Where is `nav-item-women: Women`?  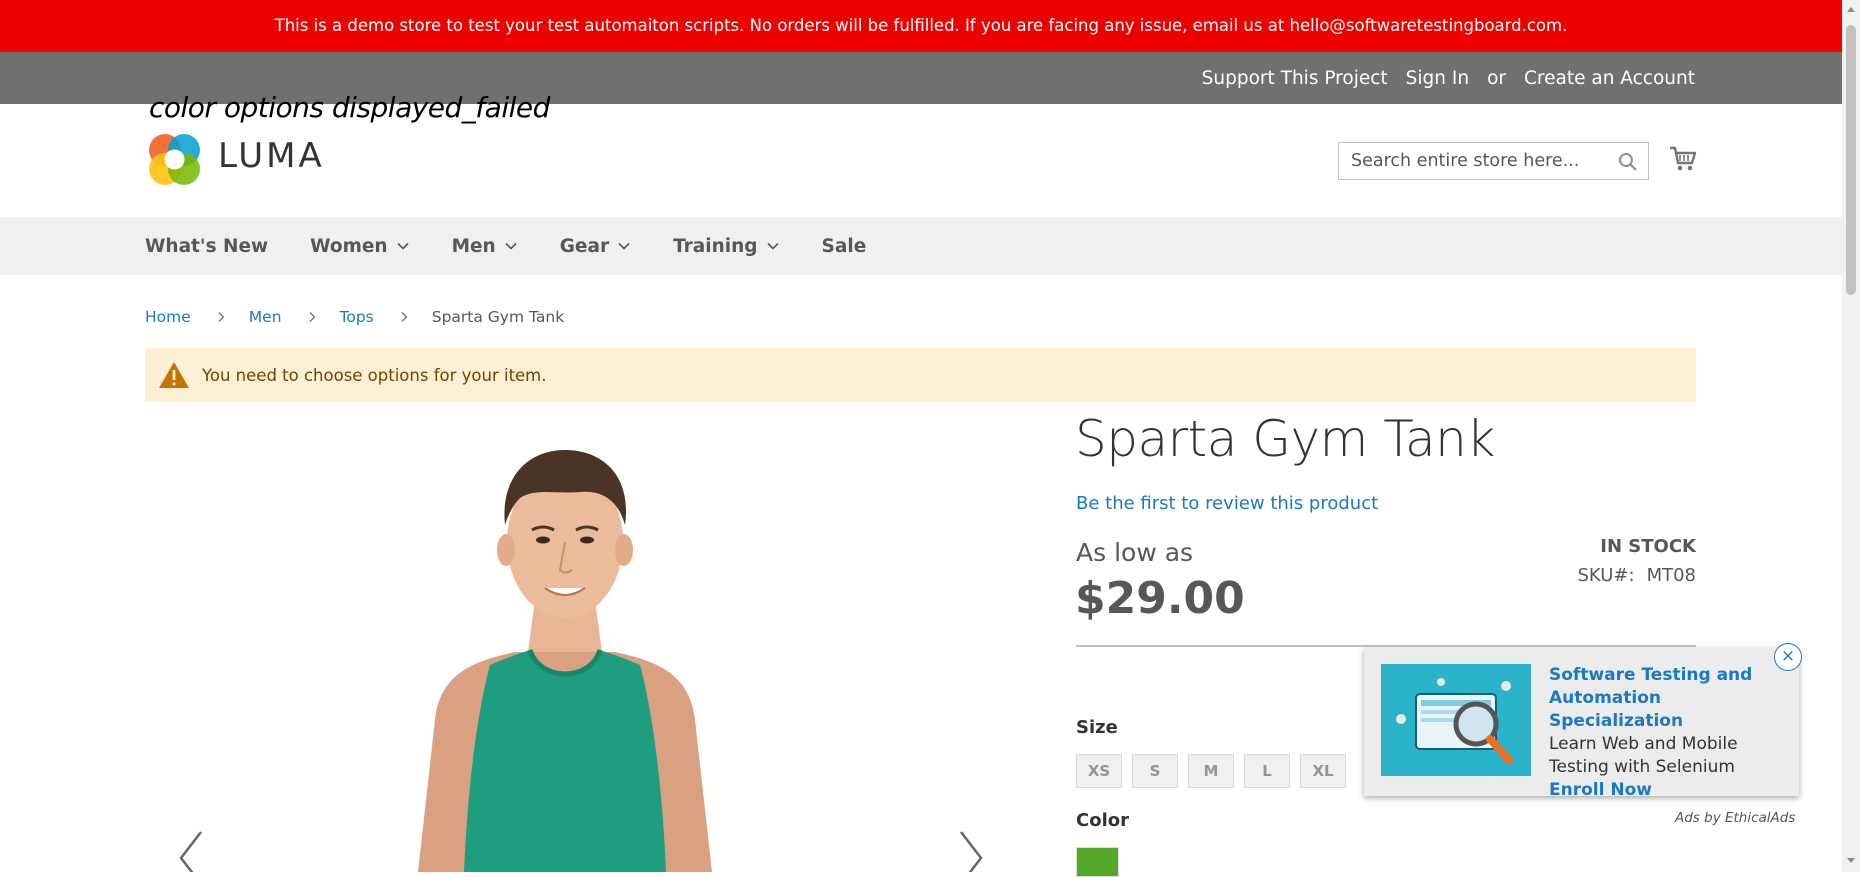
nav-item-women: Women is located at coordinates (359, 246).